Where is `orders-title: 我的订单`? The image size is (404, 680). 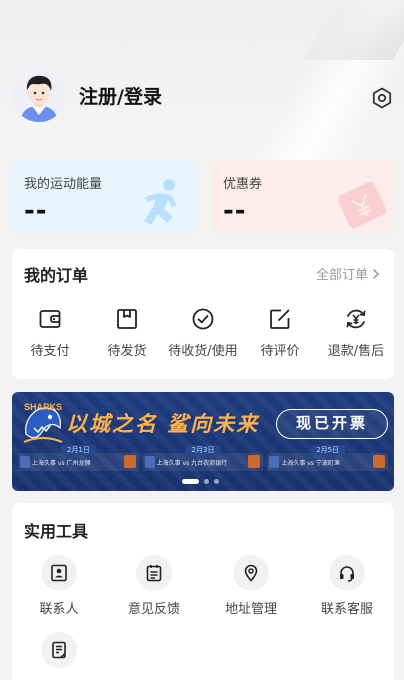 orders-title: 我的订单 is located at coordinates (56, 275).